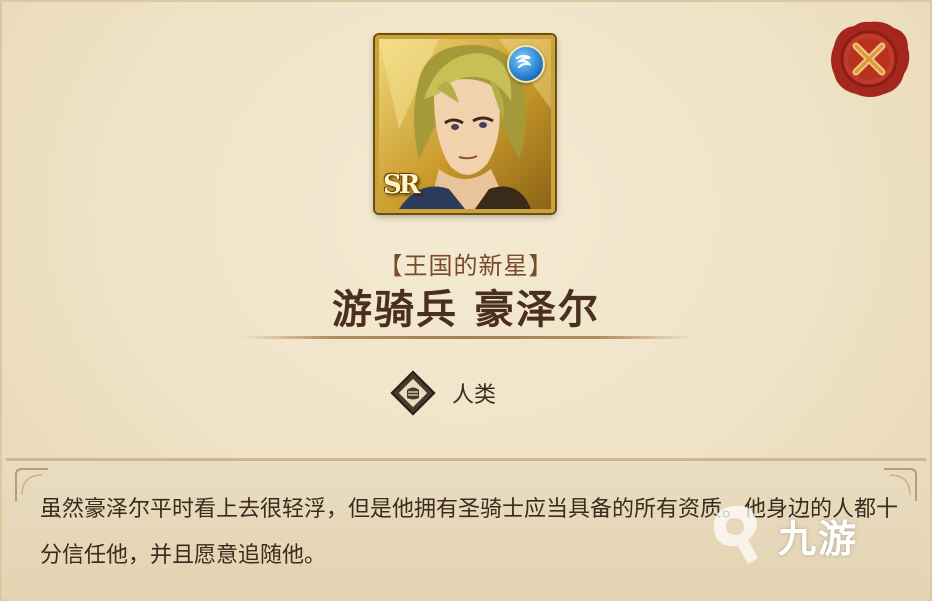 This screenshot has width=932, height=601. I want to click on rarity-badge: SR, so click(401, 185).